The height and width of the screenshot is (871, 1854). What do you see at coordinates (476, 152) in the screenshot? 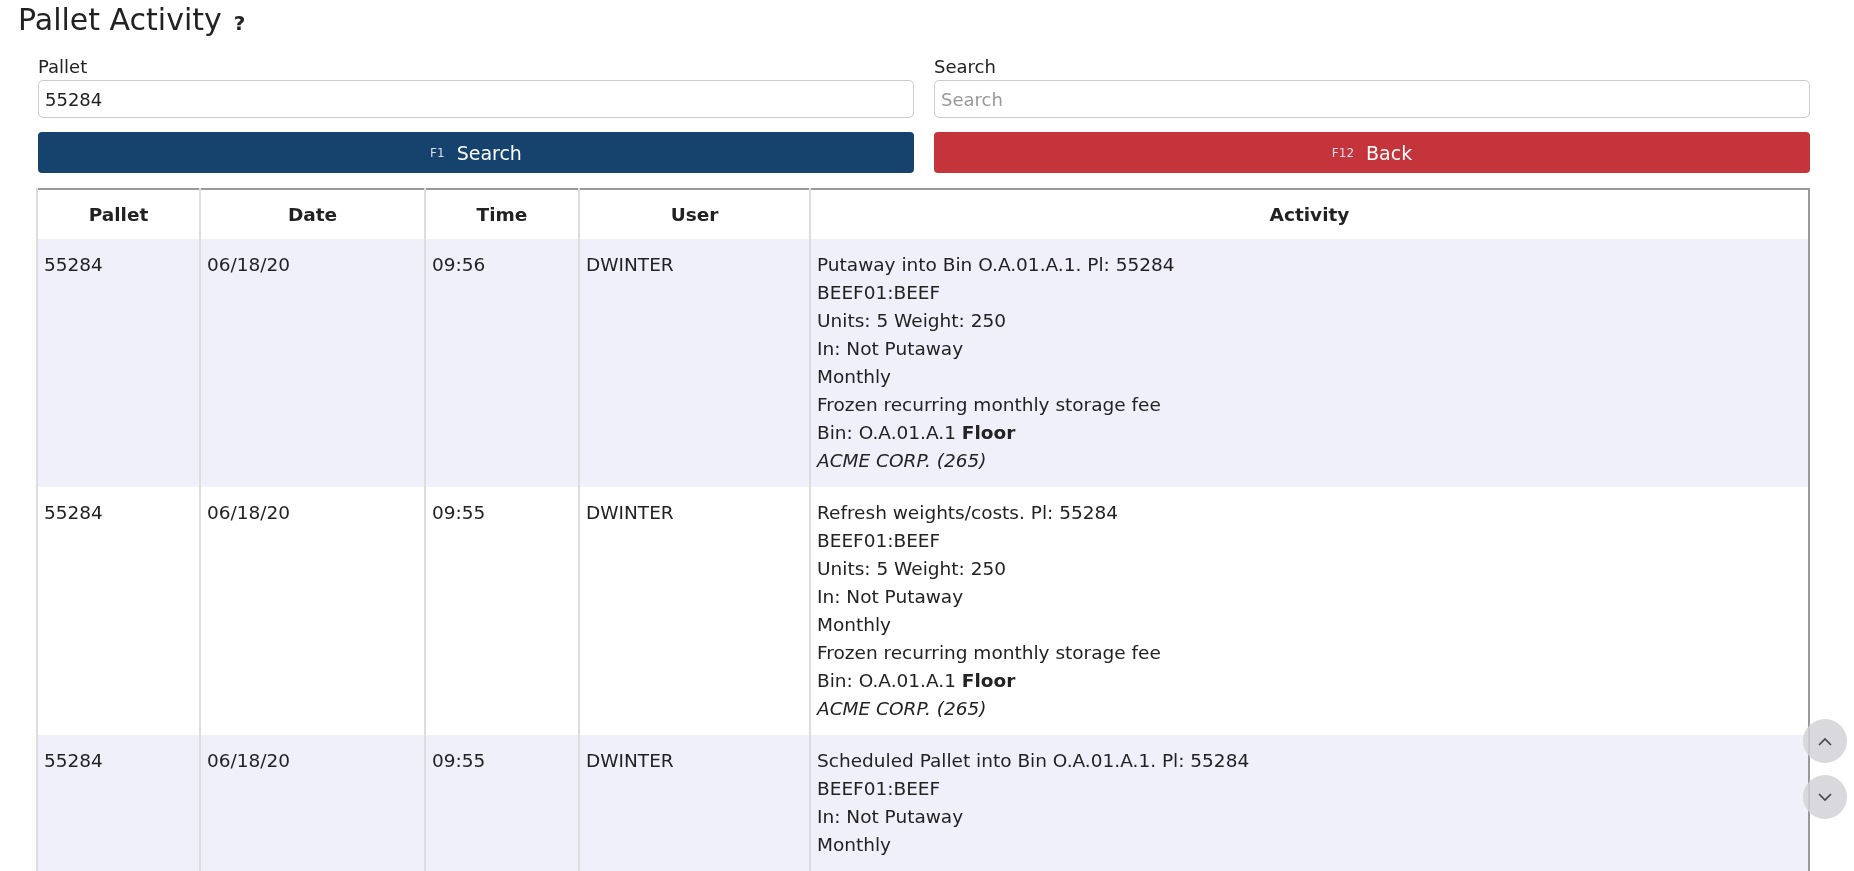
I see `search-button: F1 Search` at bounding box center [476, 152].